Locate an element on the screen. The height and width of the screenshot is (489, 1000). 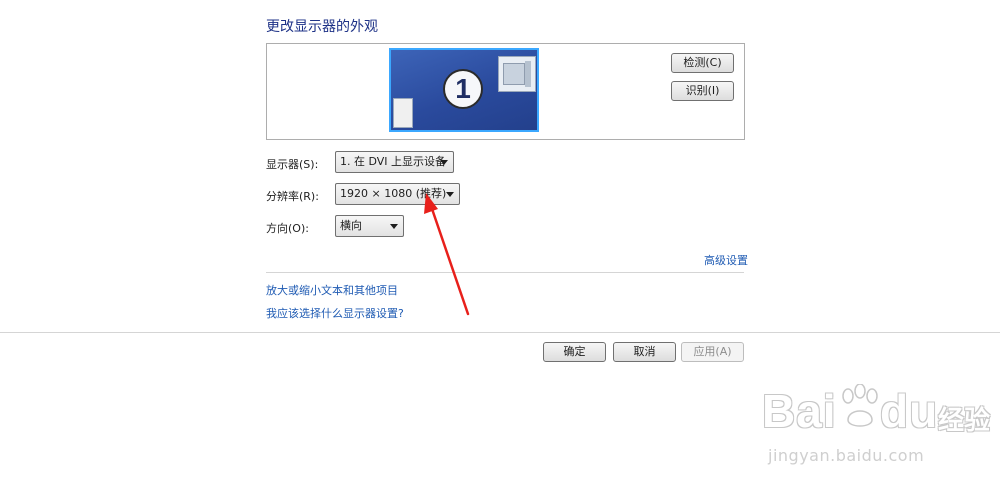
display-select: 1. 在 DVI 上显示设备 is located at coordinates (394, 162).